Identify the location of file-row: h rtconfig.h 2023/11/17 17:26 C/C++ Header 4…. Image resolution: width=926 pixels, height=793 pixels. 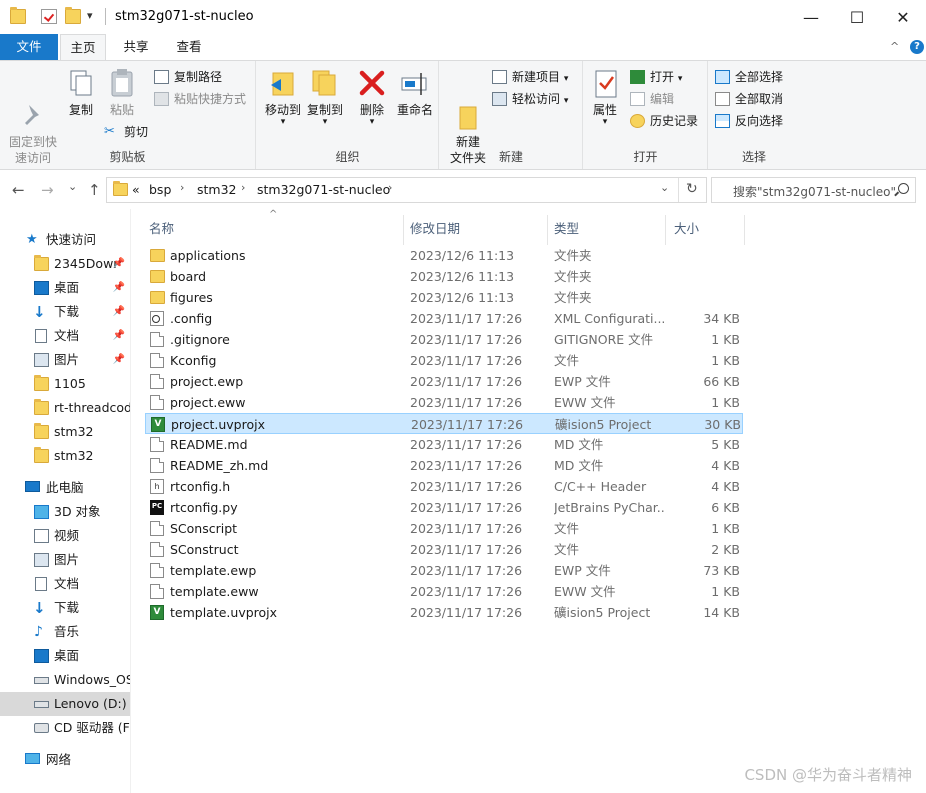
(444, 486).